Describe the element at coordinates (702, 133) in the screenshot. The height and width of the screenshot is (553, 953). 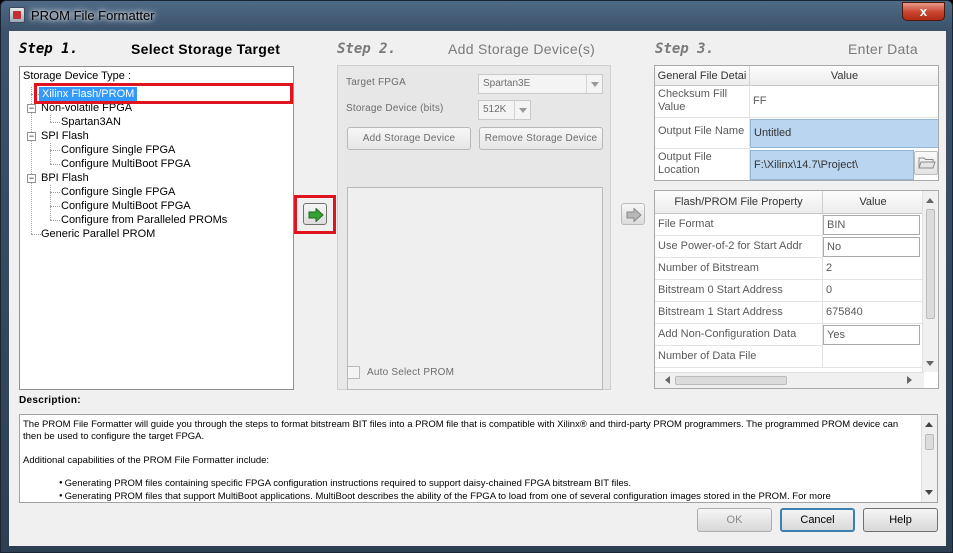
I see `row-output-file-name-label: Output File Name` at that location.